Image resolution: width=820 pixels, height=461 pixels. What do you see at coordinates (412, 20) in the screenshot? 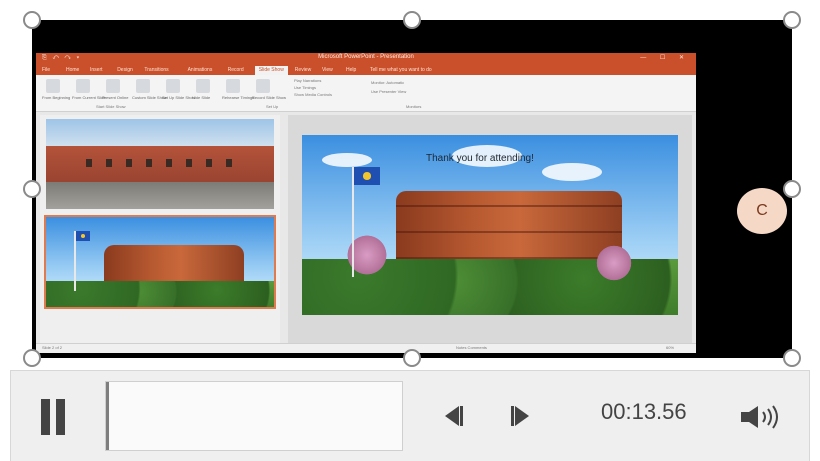
I see `resize-handle-top` at bounding box center [412, 20].